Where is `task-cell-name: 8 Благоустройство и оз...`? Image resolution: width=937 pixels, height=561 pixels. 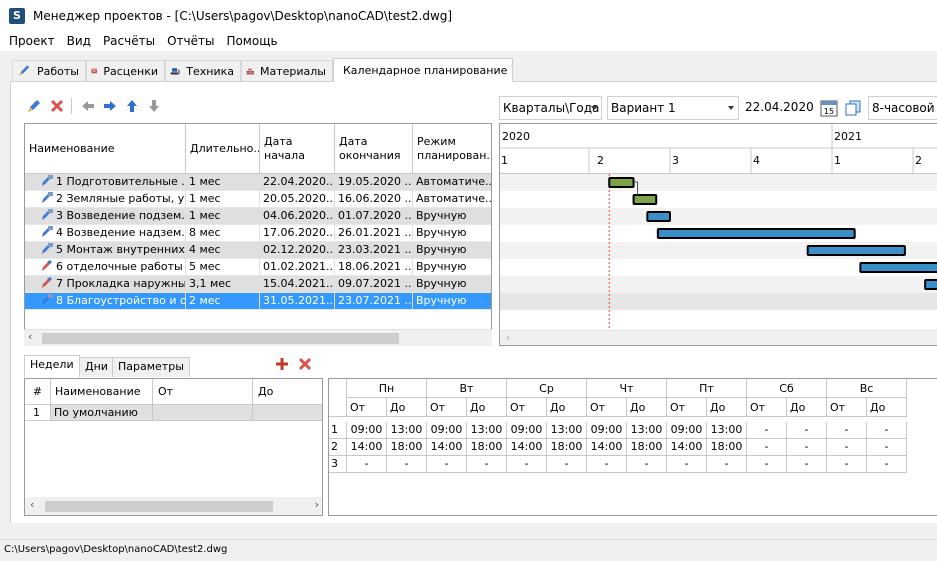 task-cell-name: 8 Благоустройство и оз... is located at coordinates (105, 301).